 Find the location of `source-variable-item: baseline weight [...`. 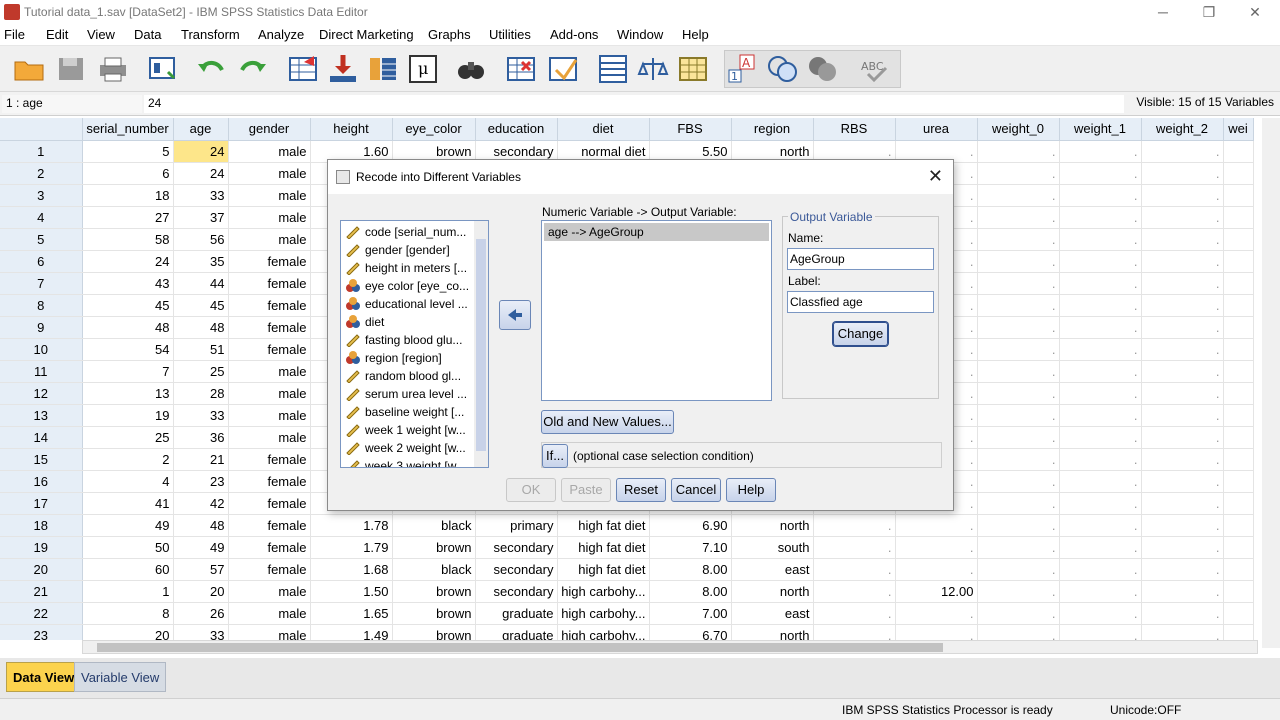

source-variable-item: baseline weight [... is located at coordinates (407, 412).